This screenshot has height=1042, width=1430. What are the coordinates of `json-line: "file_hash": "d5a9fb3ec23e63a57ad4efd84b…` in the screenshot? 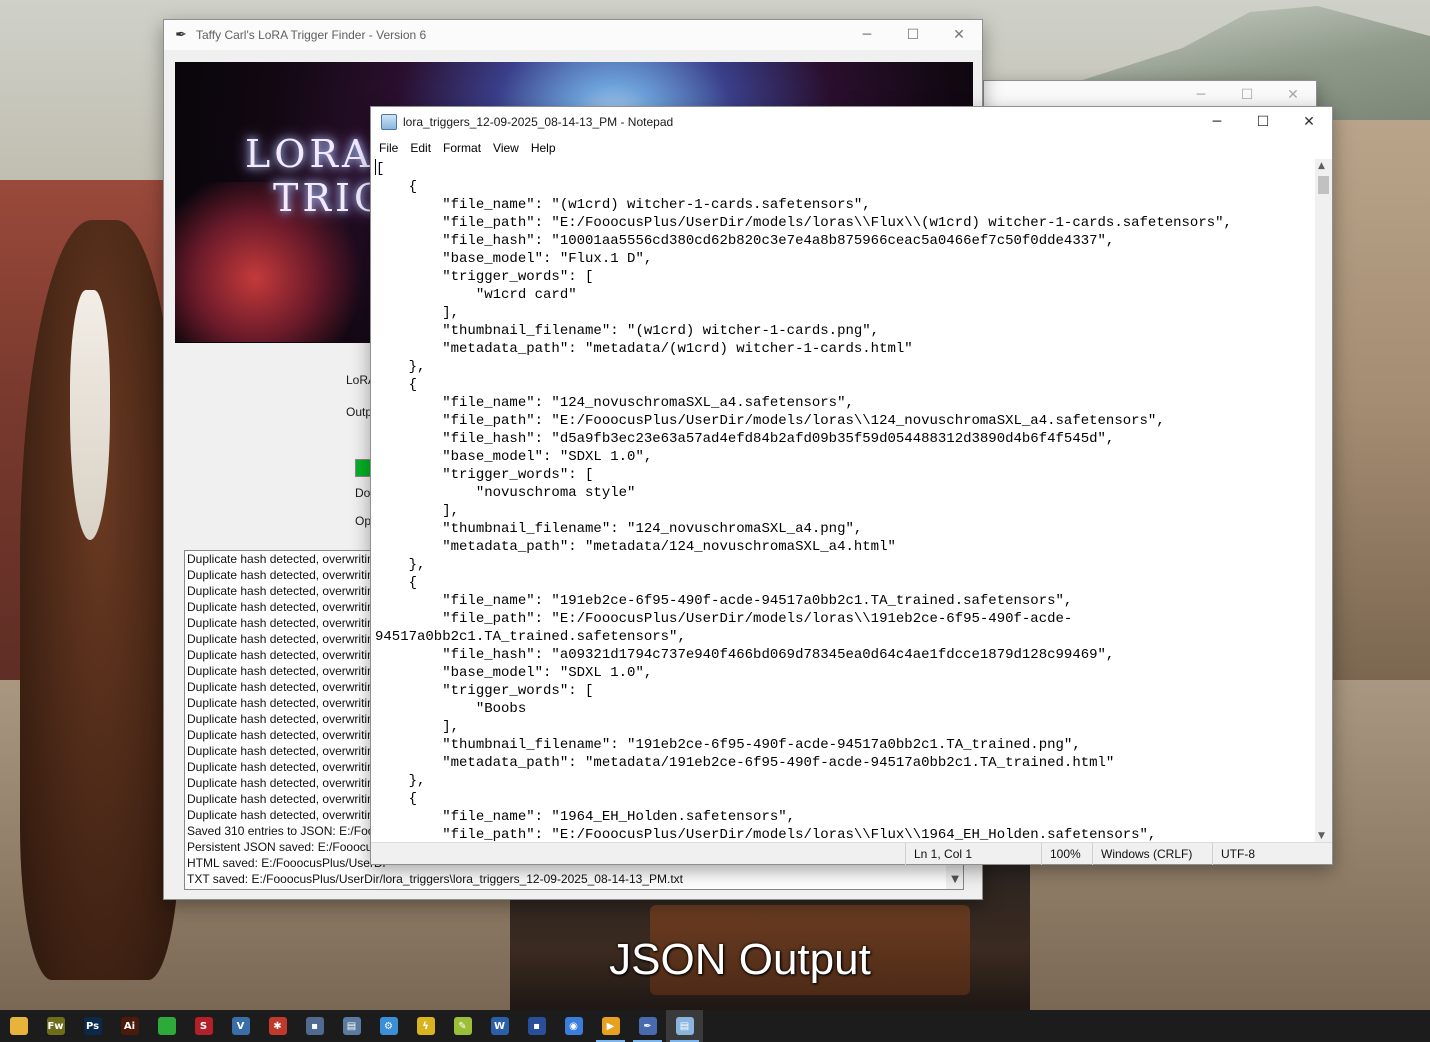 It's located at (745, 439).